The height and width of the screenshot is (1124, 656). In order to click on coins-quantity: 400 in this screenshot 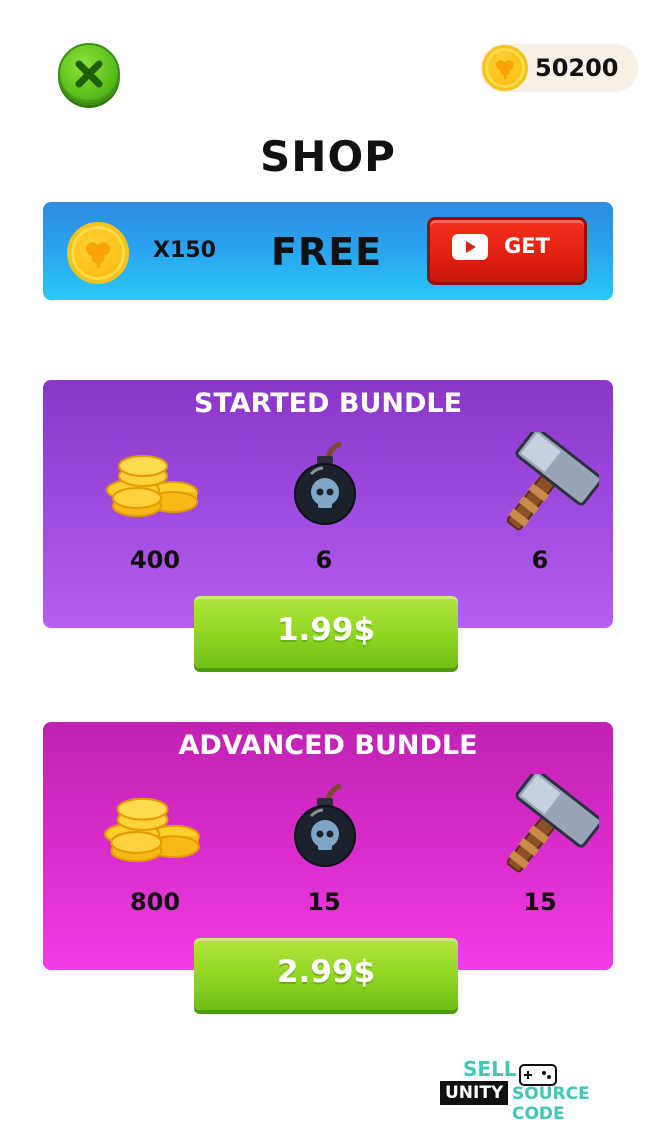, I will do `click(155, 560)`.